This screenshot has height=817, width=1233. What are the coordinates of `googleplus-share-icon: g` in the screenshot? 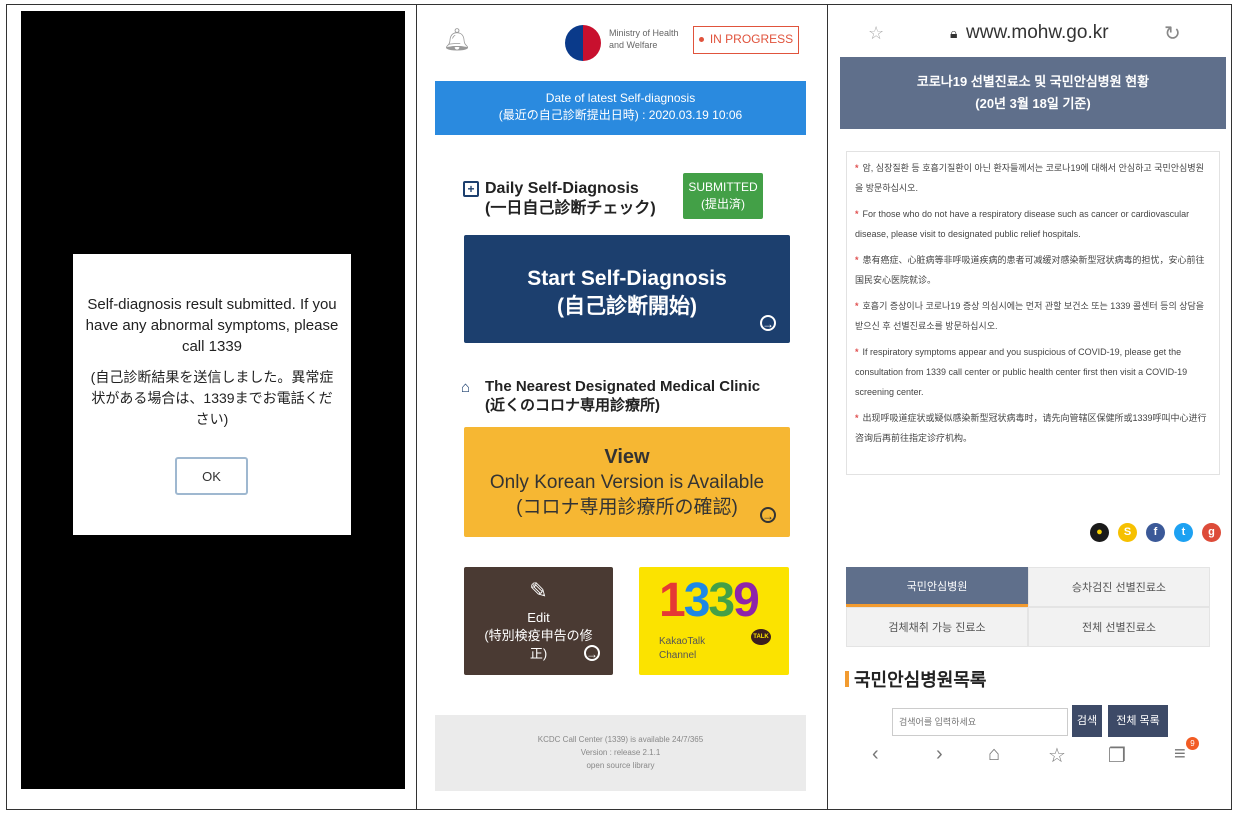 It's located at (1211, 532).